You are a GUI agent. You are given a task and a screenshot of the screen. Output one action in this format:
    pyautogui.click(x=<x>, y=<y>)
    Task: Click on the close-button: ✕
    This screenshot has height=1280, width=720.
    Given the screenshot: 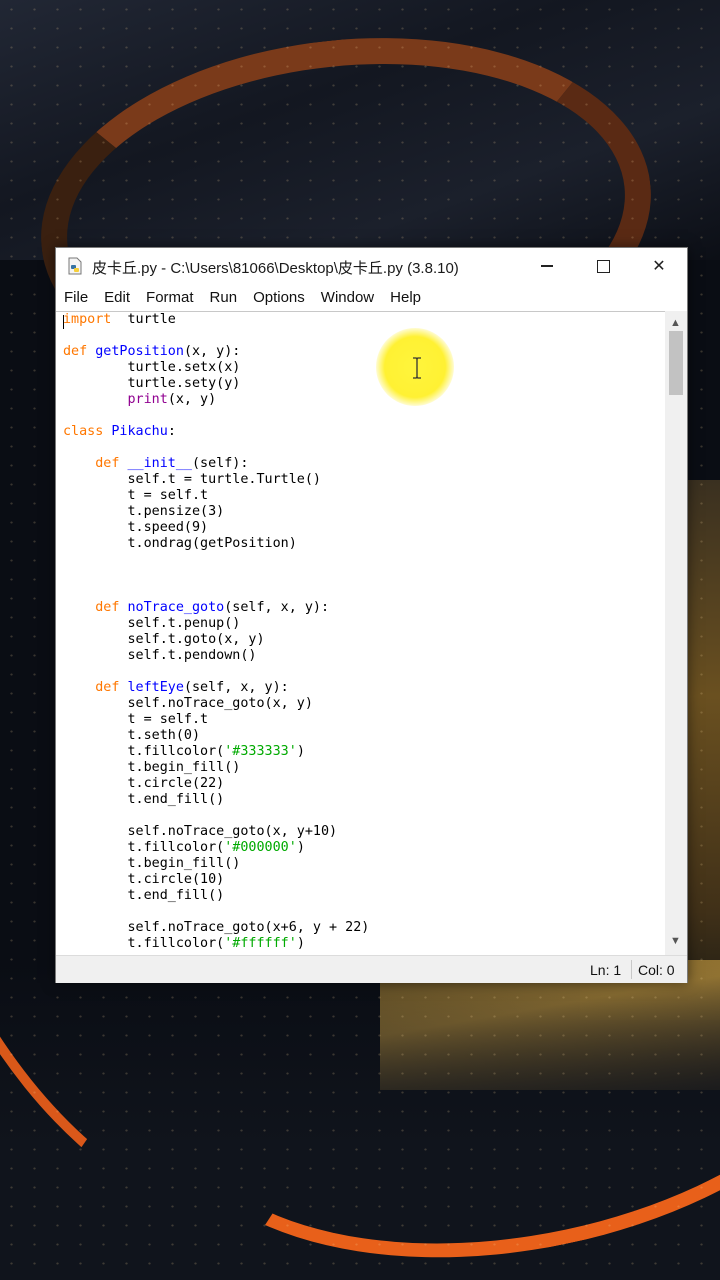 What is the action you would take?
    pyautogui.click(x=659, y=266)
    